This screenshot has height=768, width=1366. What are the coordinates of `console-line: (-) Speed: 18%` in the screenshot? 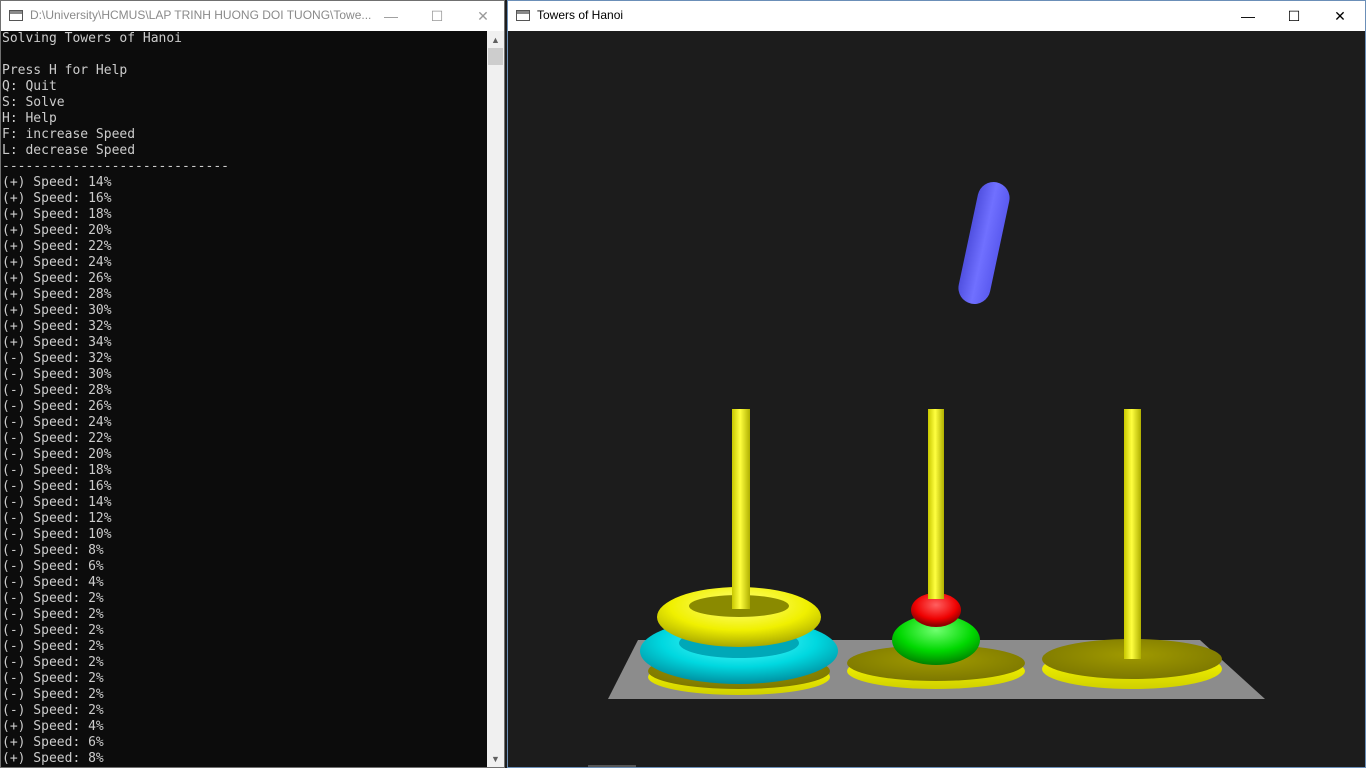 It's located at (57, 470).